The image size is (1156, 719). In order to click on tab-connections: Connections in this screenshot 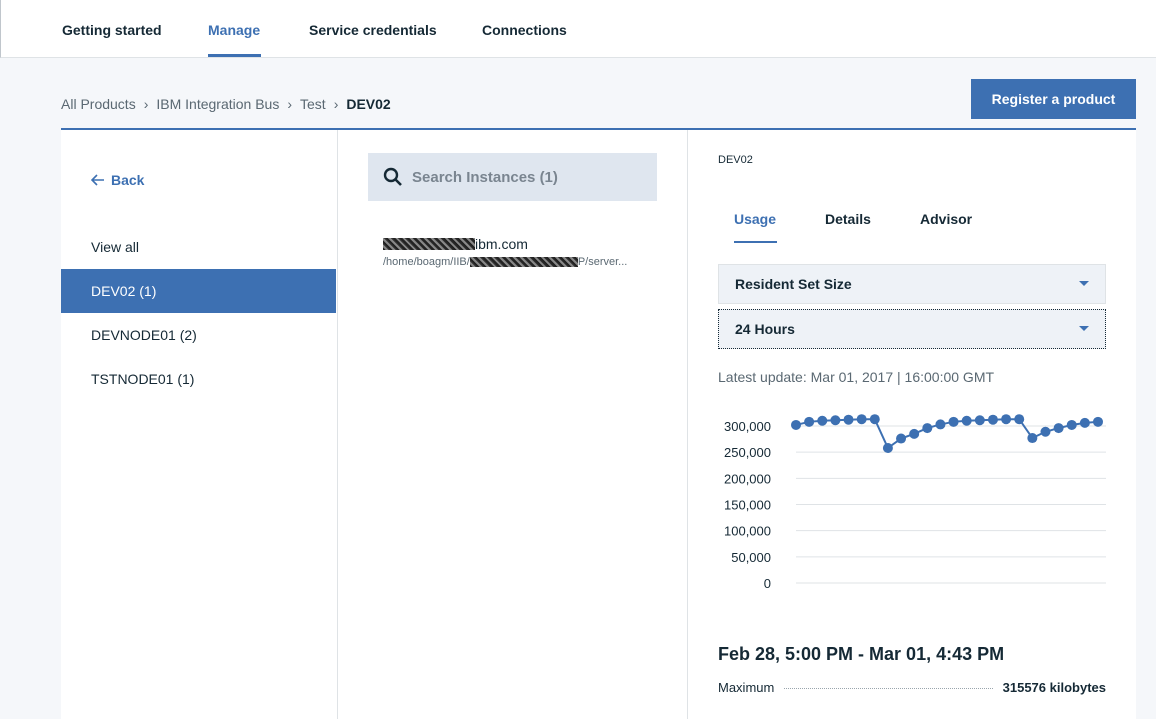, I will do `click(524, 30)`.